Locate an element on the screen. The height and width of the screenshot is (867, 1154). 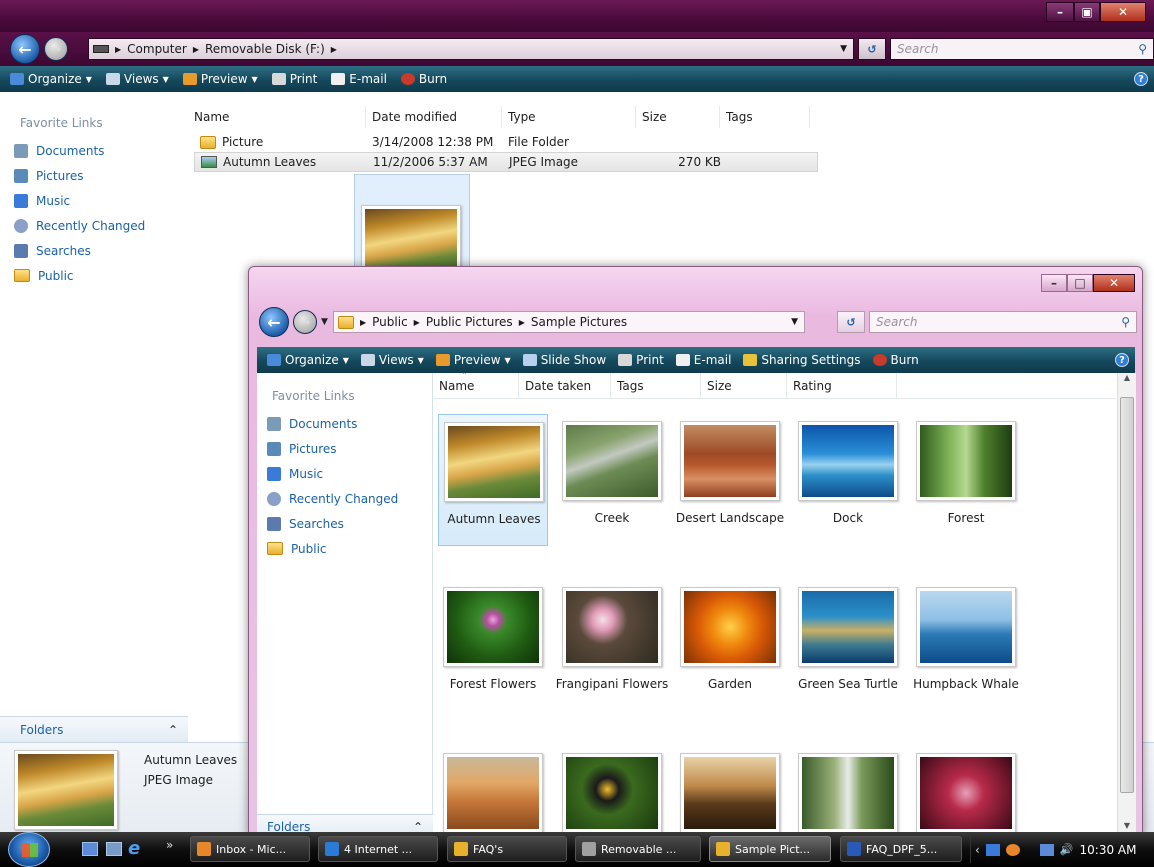
breadcrumb-sample-pictures: Sample Pictures is located at coordinates (579, 322).